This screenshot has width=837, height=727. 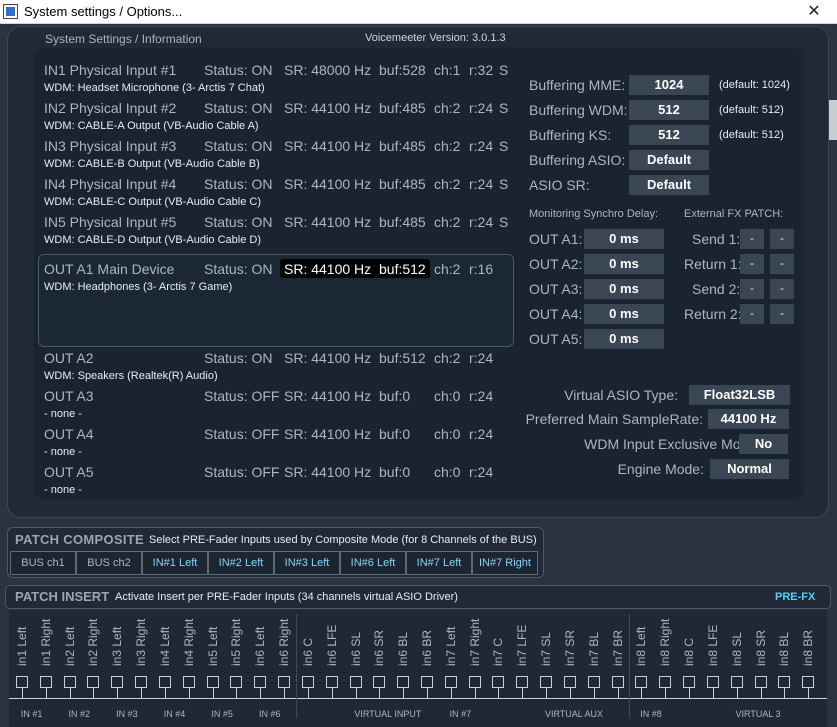 I want to click on insert-channel-label: in8 SR, so click(x=761, y=639).